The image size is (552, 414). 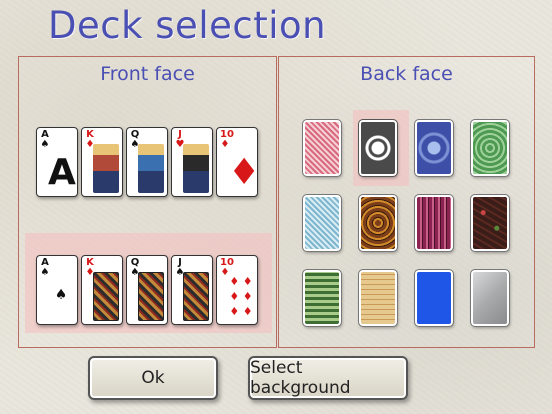 I want to click on card-back-green-tile, so click(x=322, y=298).